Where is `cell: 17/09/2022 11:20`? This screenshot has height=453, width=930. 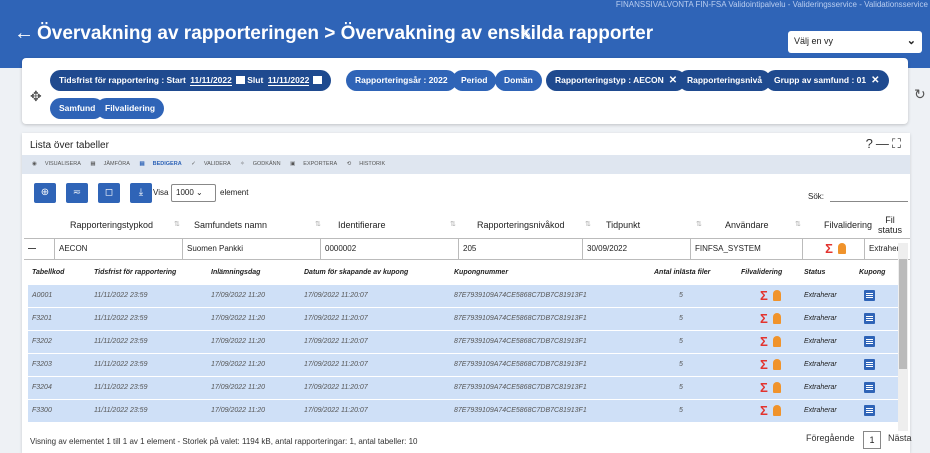
cell: 17/09/2022 11:20 is located at coordinates (238, 364).